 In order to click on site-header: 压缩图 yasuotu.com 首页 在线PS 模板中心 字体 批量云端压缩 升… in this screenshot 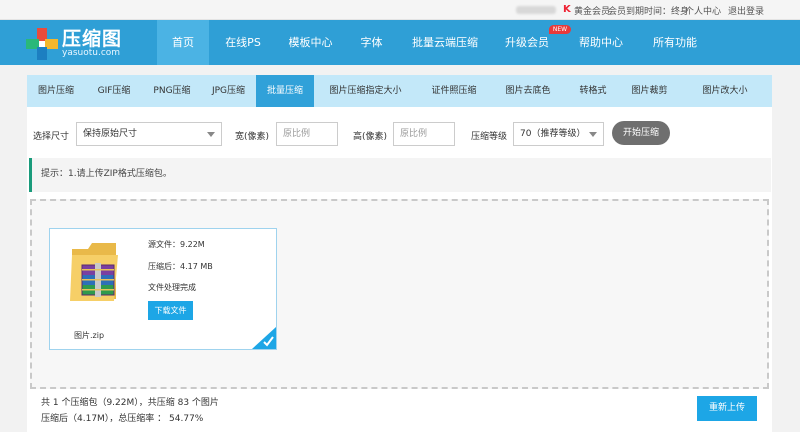, I will do `click(400, 42)`.